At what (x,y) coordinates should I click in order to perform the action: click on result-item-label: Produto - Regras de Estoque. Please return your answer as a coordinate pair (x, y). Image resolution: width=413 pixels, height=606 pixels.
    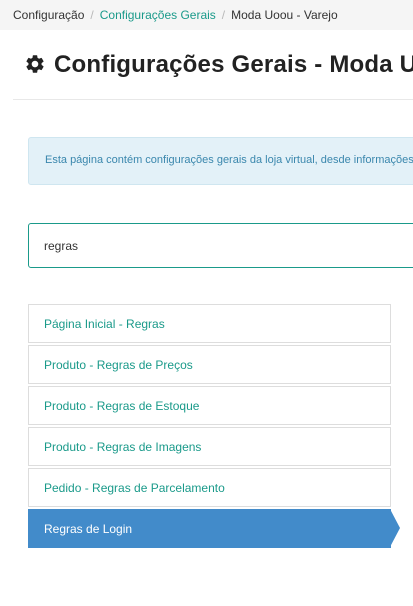
    Looking at the image, I should click on (122, 406).